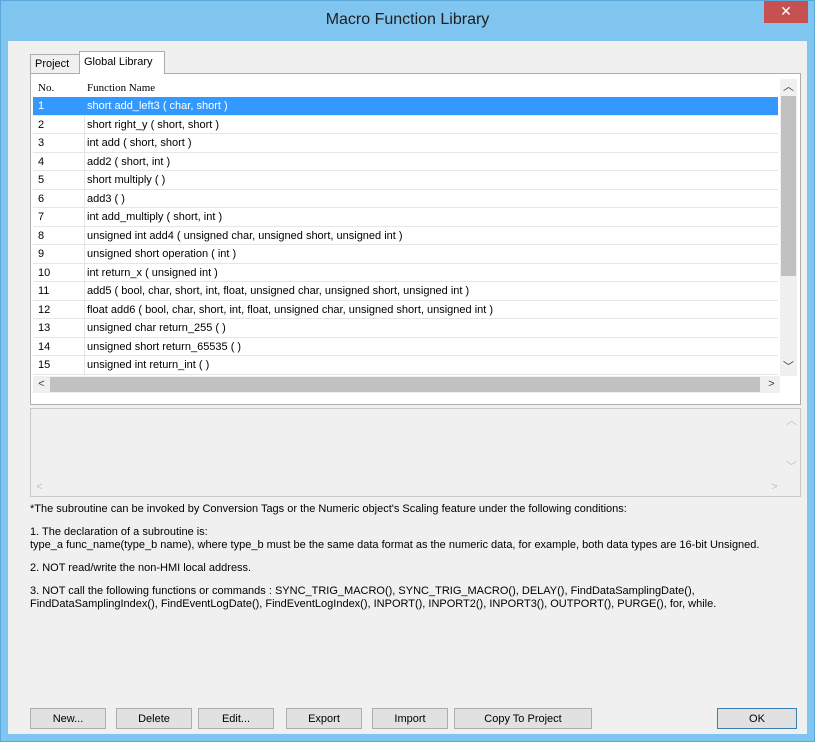  What do you see at coordinates (129, 161) in the screenshot?
I see `row-function-name: add2 ( short, int )` at bounding box center [129, 161].